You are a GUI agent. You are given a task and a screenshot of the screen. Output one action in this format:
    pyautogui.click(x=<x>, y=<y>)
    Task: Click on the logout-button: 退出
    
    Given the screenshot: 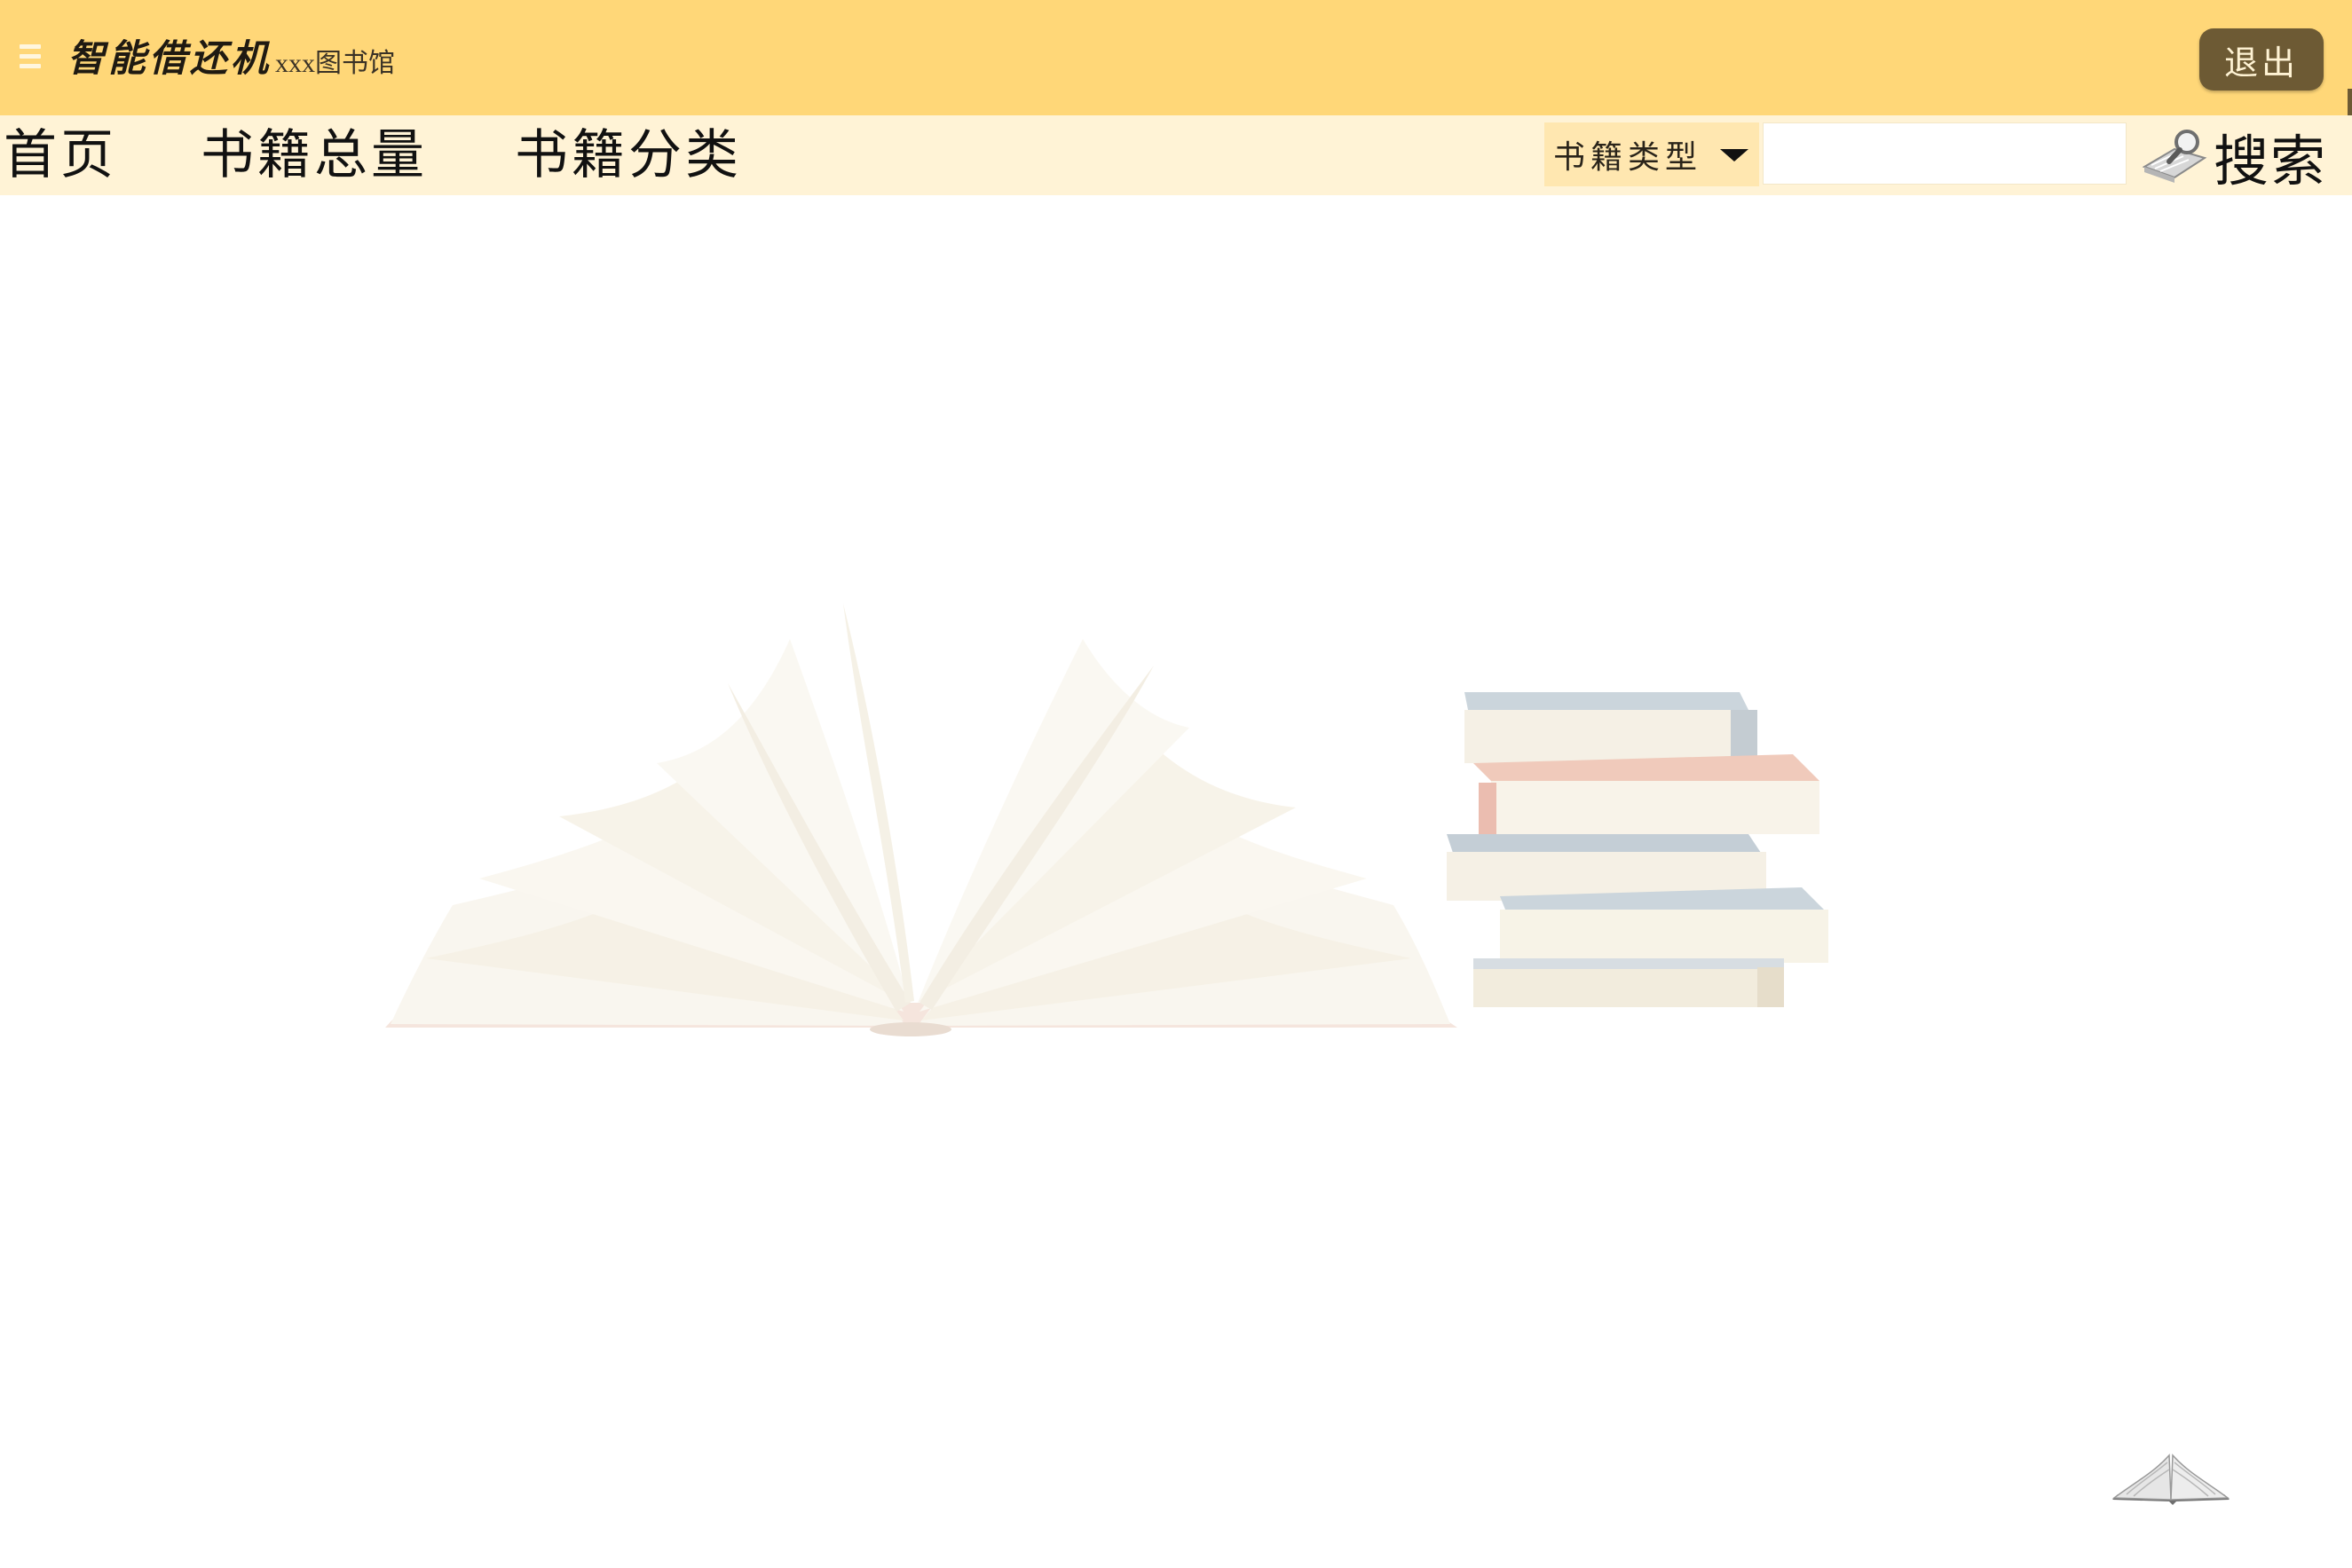 What is the action you would take?
    pyautogui.click(x=2262, y=60)
    